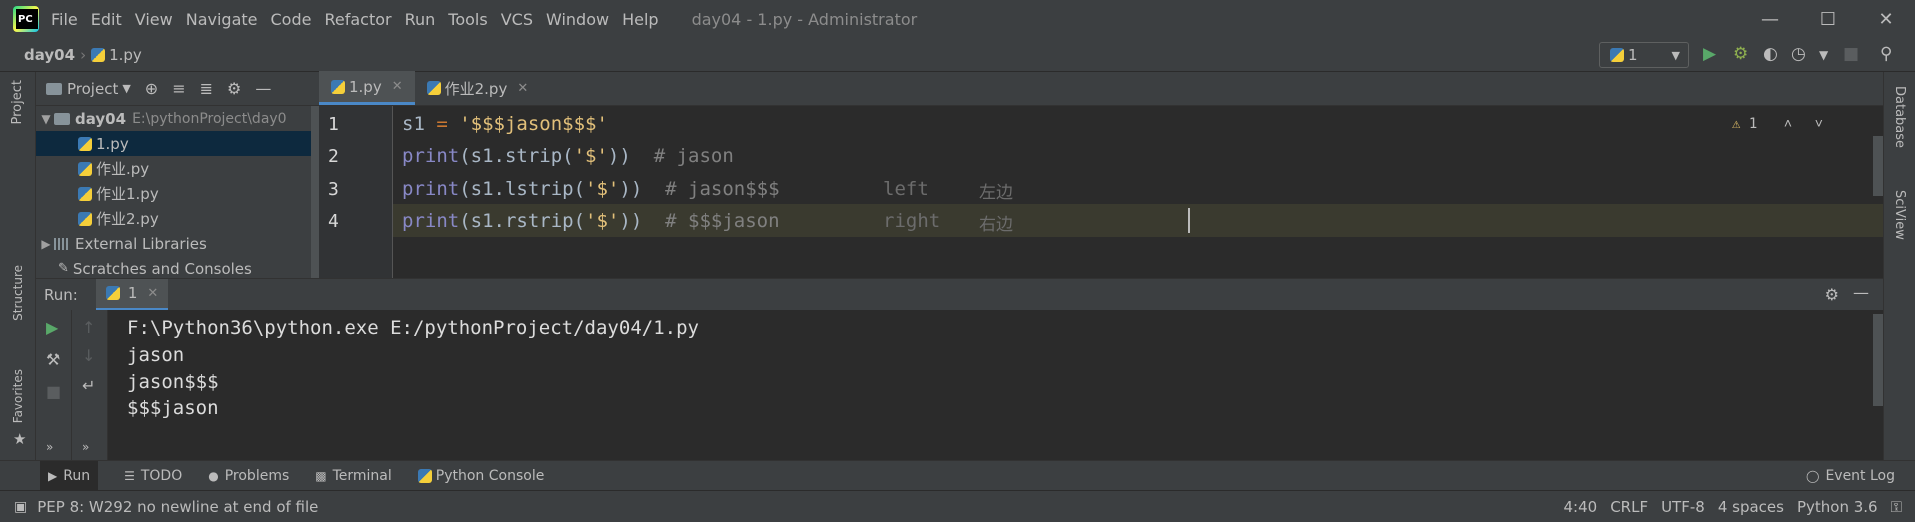 The image size is (1915, 522). I want to click on arrow-down-icon: ↓, so click(88, 355).